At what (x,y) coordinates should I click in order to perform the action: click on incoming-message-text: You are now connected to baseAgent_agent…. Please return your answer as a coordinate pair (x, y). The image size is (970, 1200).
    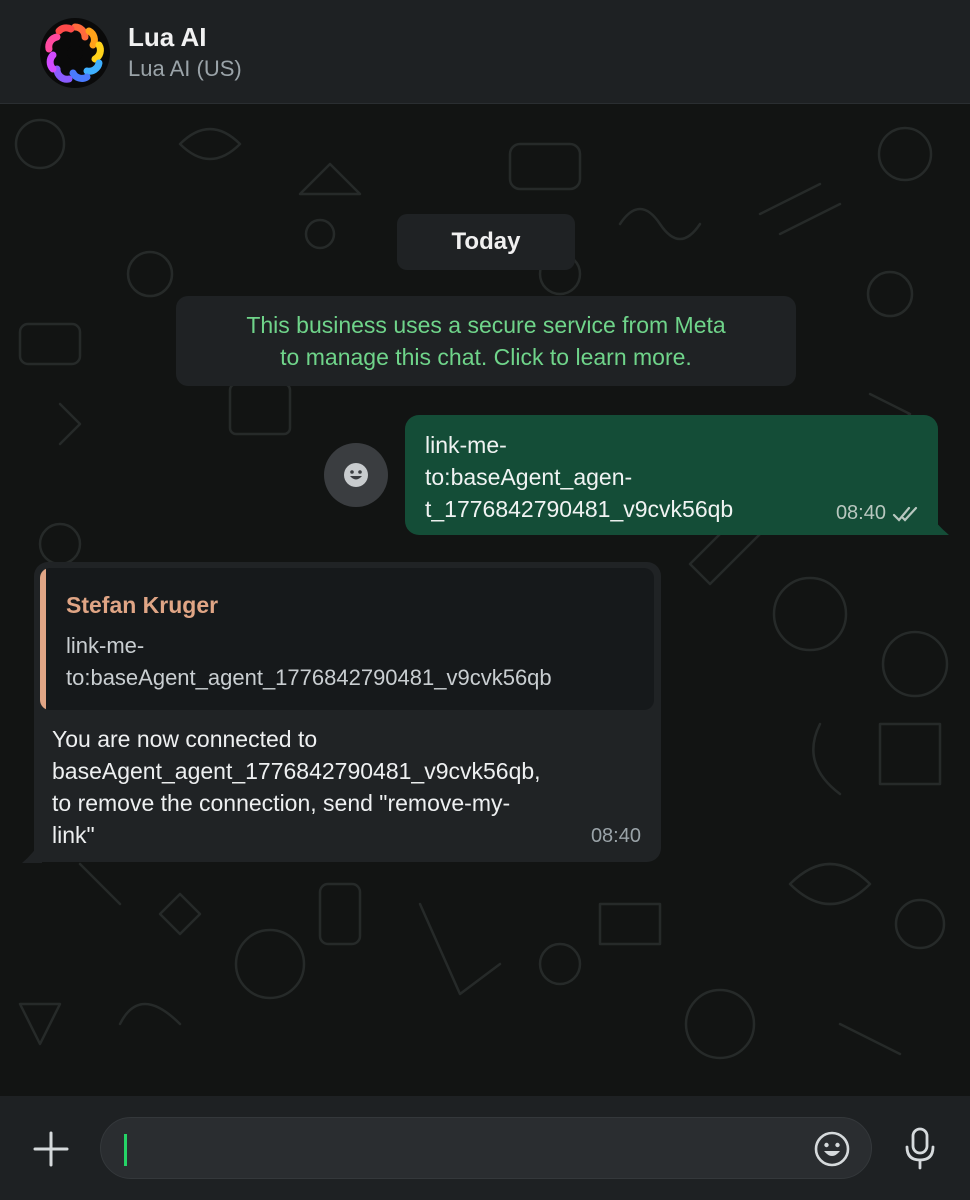
    Looking at the image, I should click on (296, 787).